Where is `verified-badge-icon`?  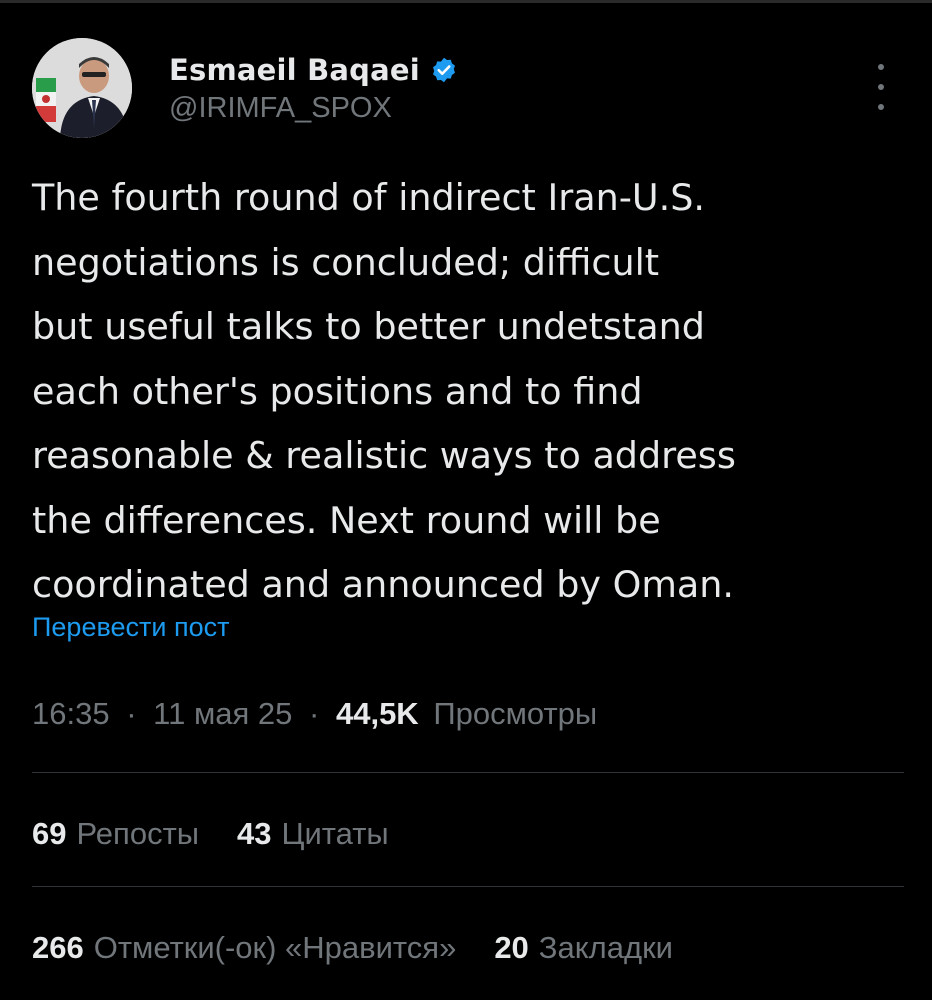
verified-badge-icon is located at coordinates (444, 70).